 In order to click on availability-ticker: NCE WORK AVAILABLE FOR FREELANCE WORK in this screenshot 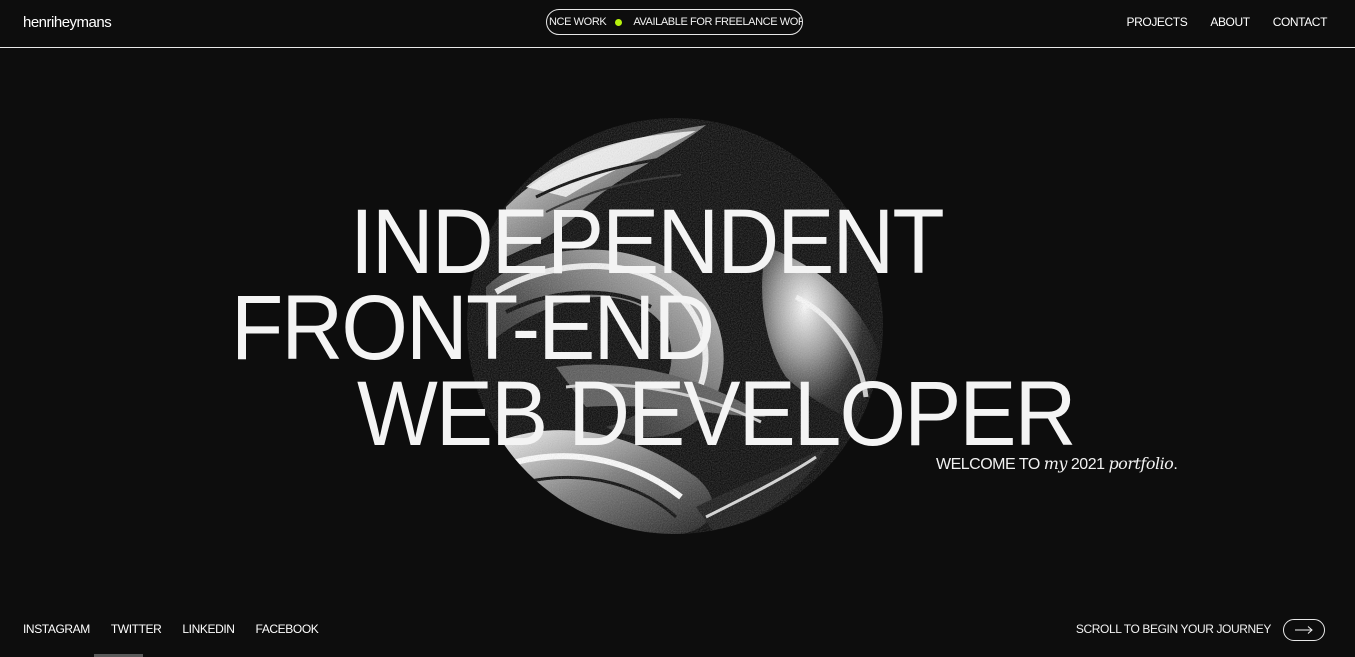, I will do `click(674, 22)`.